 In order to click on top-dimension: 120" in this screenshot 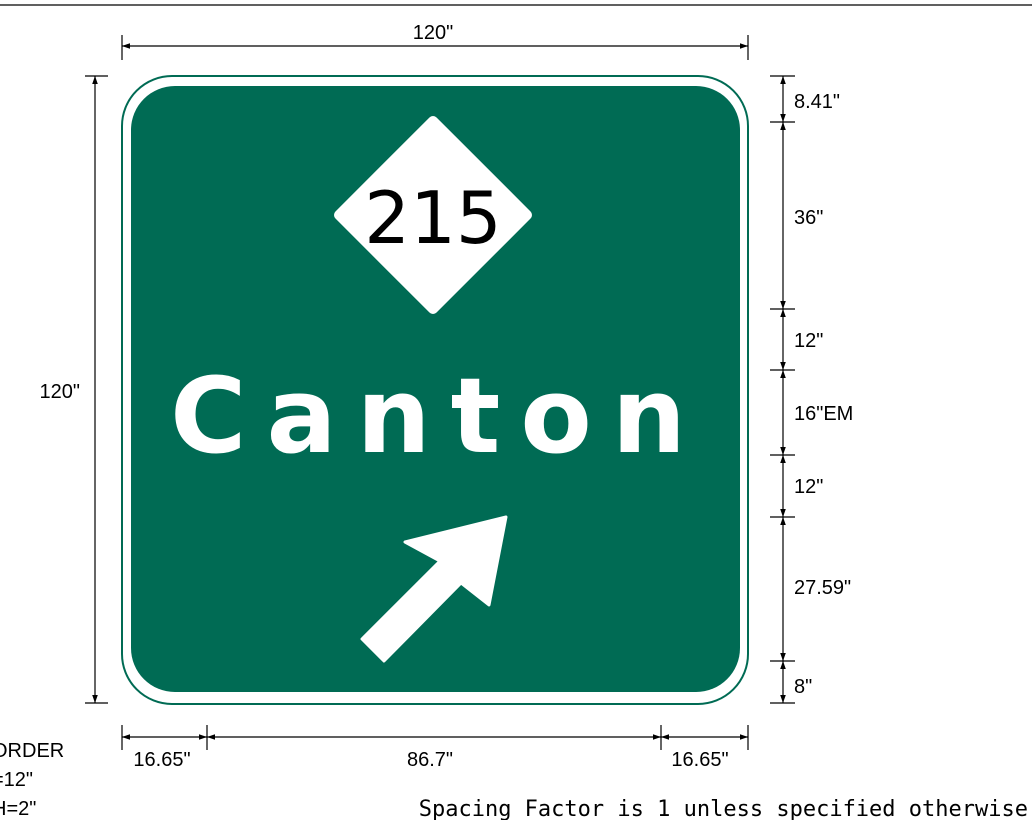, I will do `click(435, 41)`.